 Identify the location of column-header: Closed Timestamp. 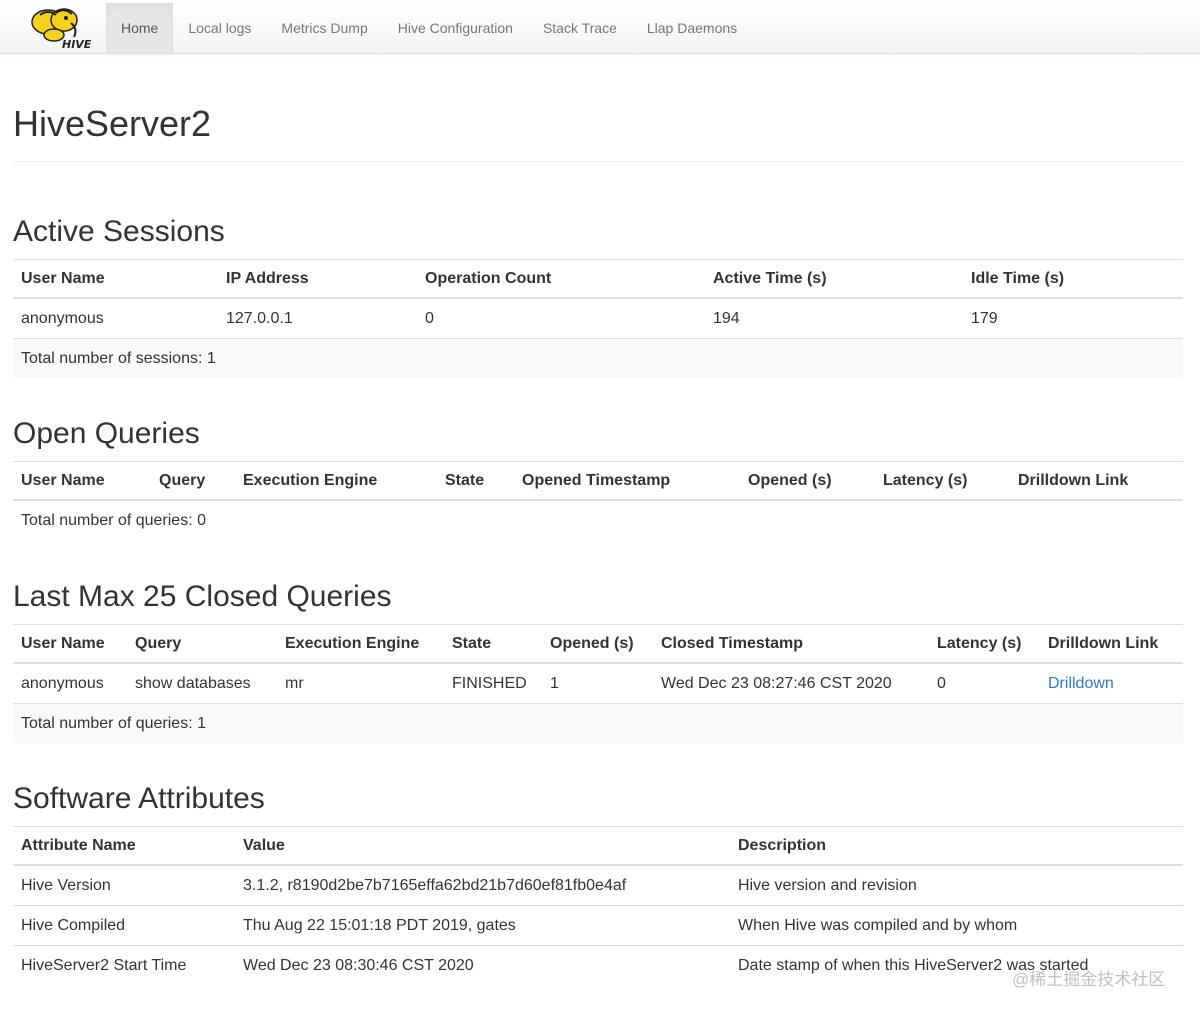
(791, 644).